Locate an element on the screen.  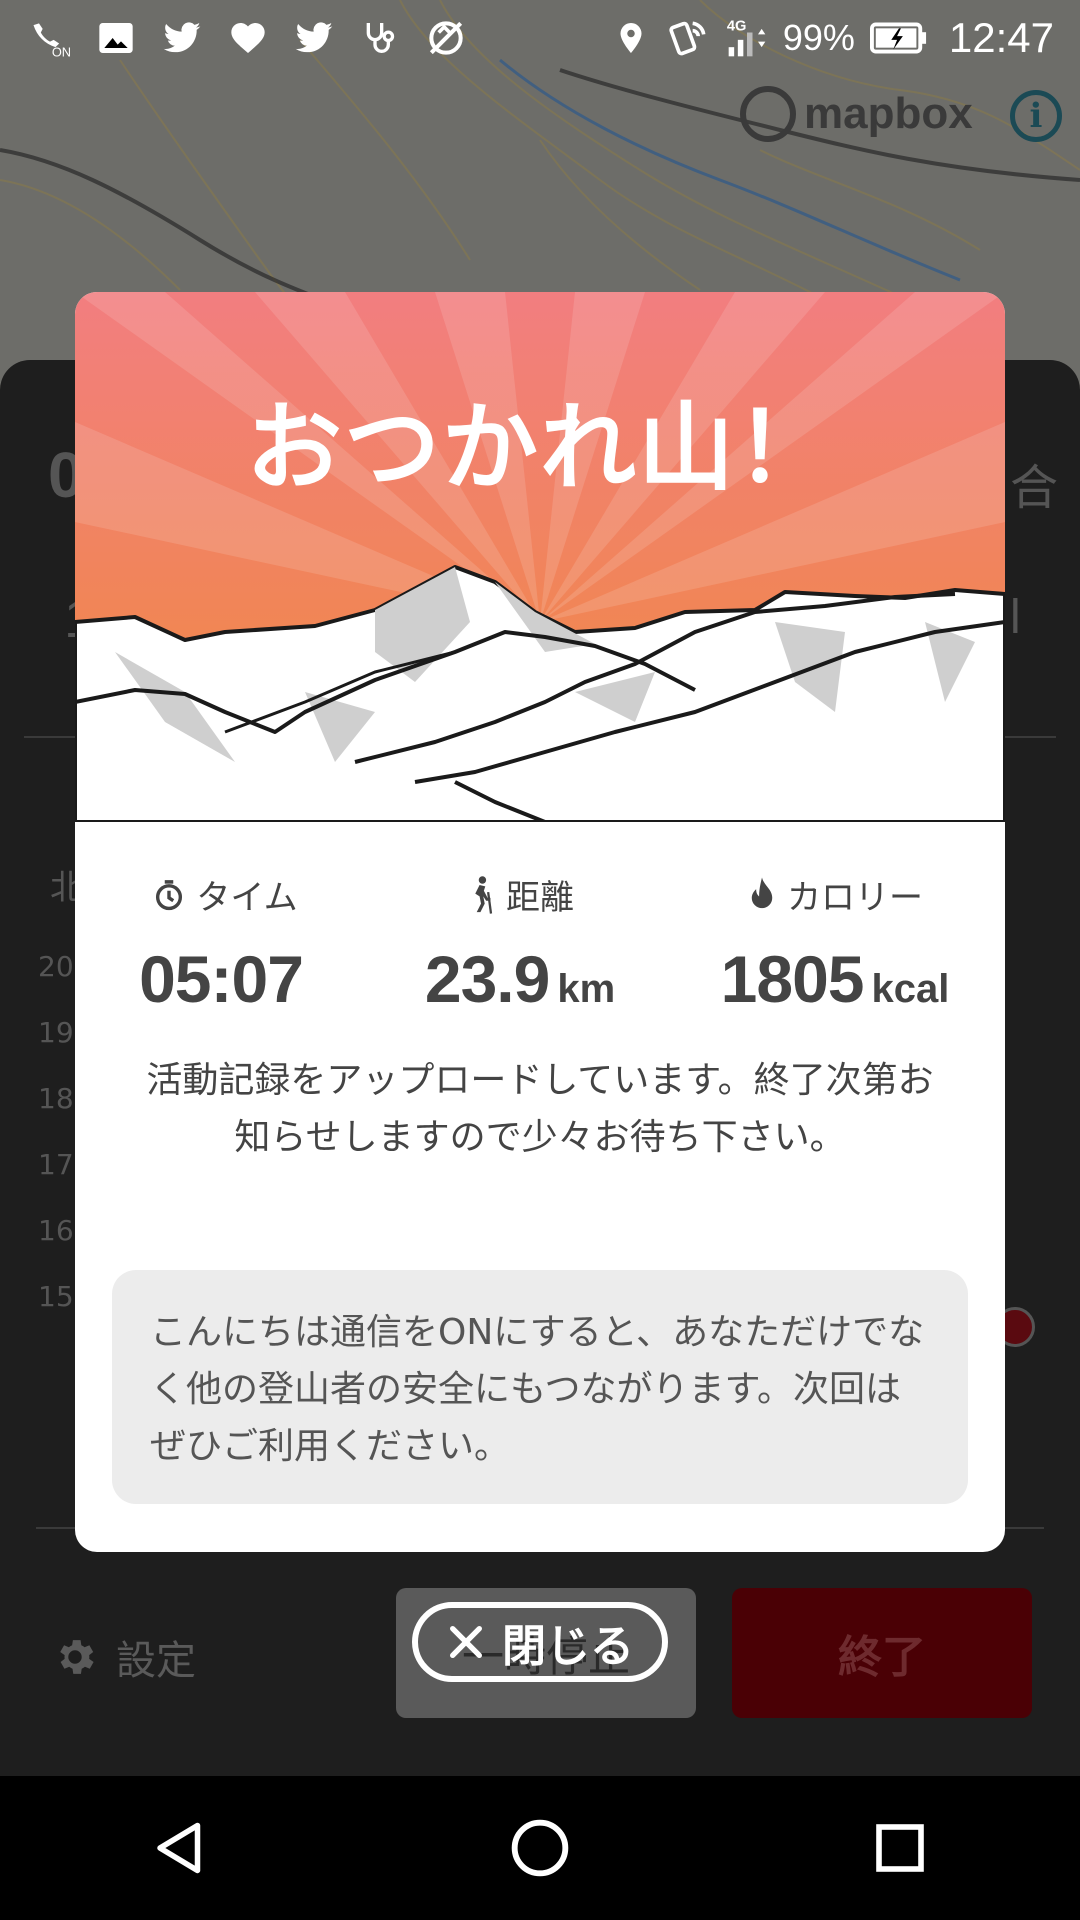
nfc-icon is located at coordinates (689, 38).